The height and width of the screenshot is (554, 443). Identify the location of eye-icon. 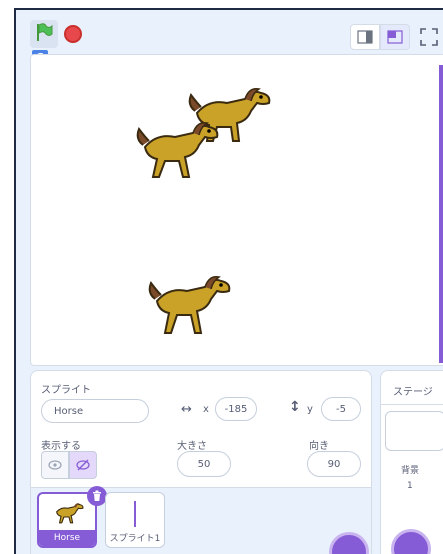
(55, 465).